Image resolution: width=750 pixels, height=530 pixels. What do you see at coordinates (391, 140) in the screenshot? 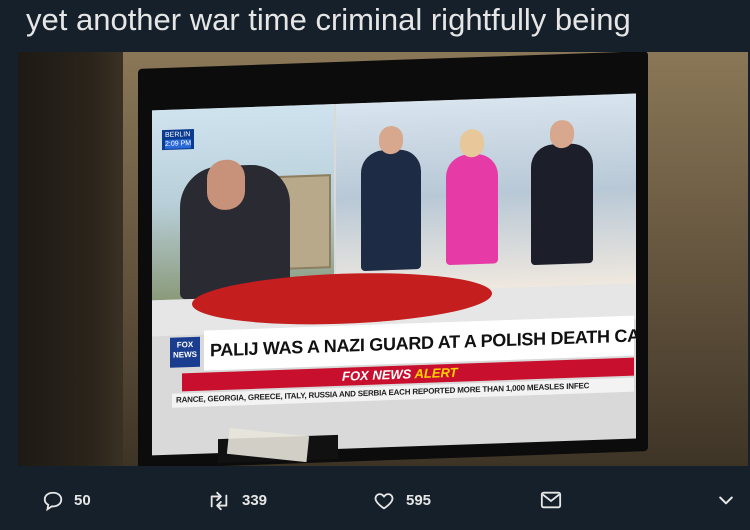
I see `host-left-head` at bounding box center [391, 140].